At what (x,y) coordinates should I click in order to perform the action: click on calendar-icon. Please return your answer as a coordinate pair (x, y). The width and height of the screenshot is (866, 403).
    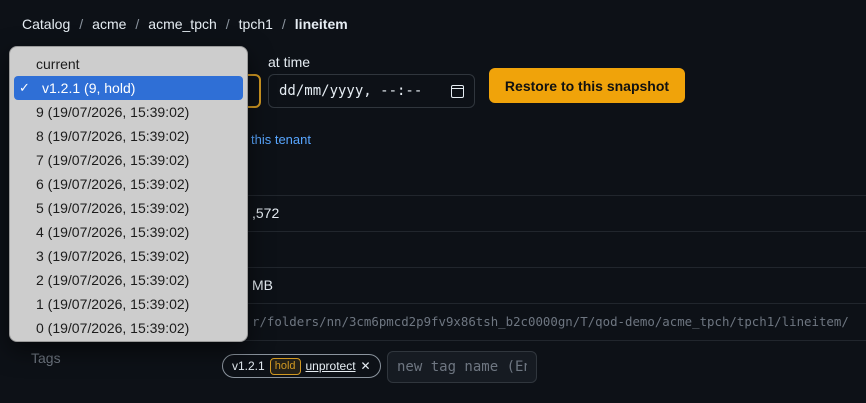
    Looking at the image, I should click on (457, 91).